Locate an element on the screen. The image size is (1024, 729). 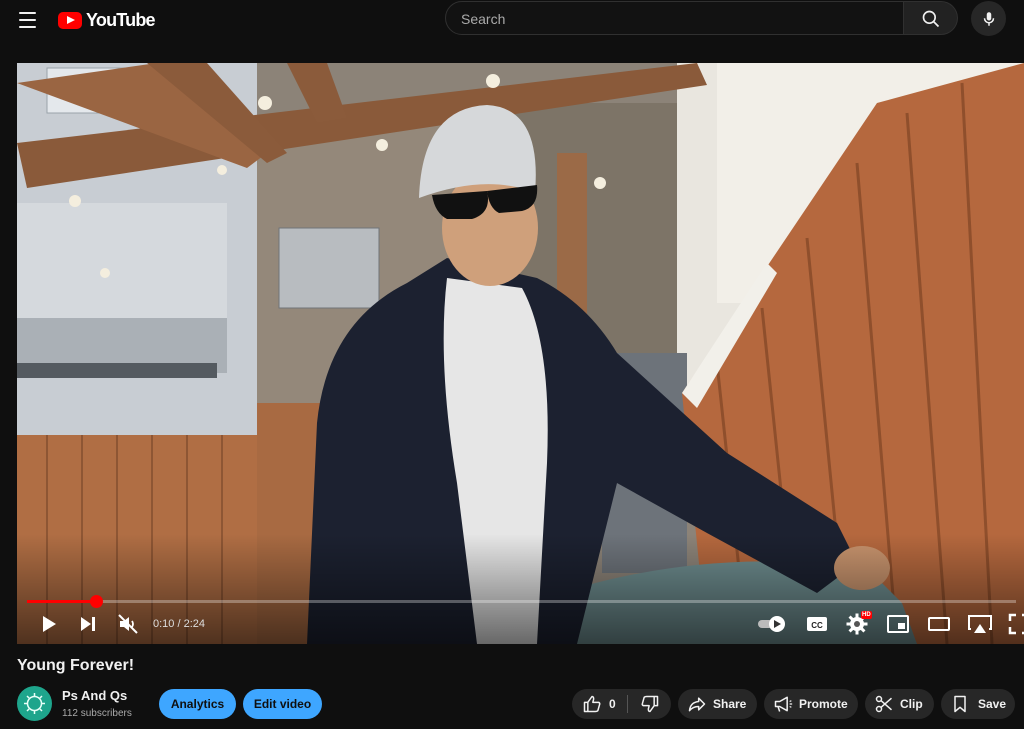
play-icon is located at coordinates (49, 624).